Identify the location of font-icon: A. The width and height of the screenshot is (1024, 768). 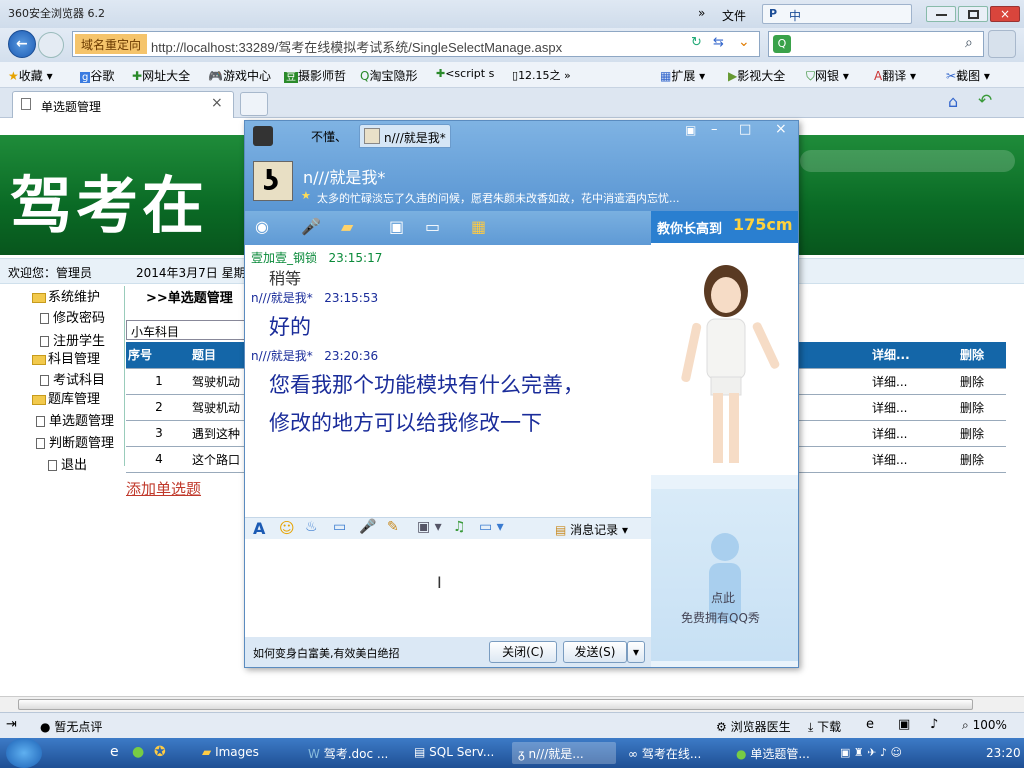
(259, 528).